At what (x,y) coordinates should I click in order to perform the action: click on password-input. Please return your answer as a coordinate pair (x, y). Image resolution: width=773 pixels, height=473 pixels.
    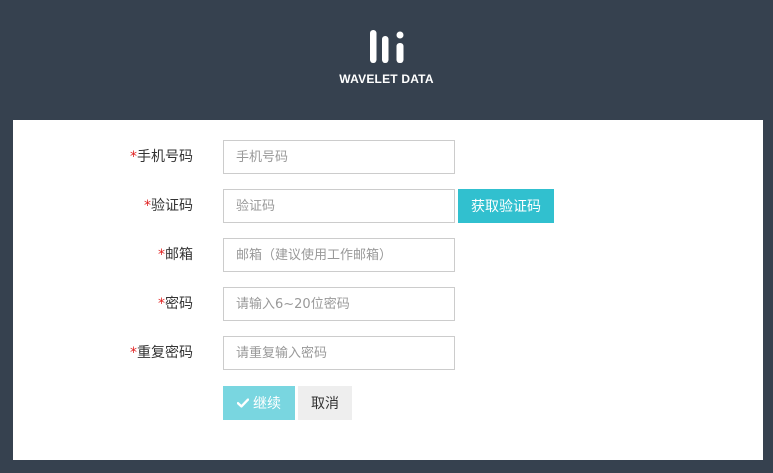
    Looking at the image, I should click on (339, 304).